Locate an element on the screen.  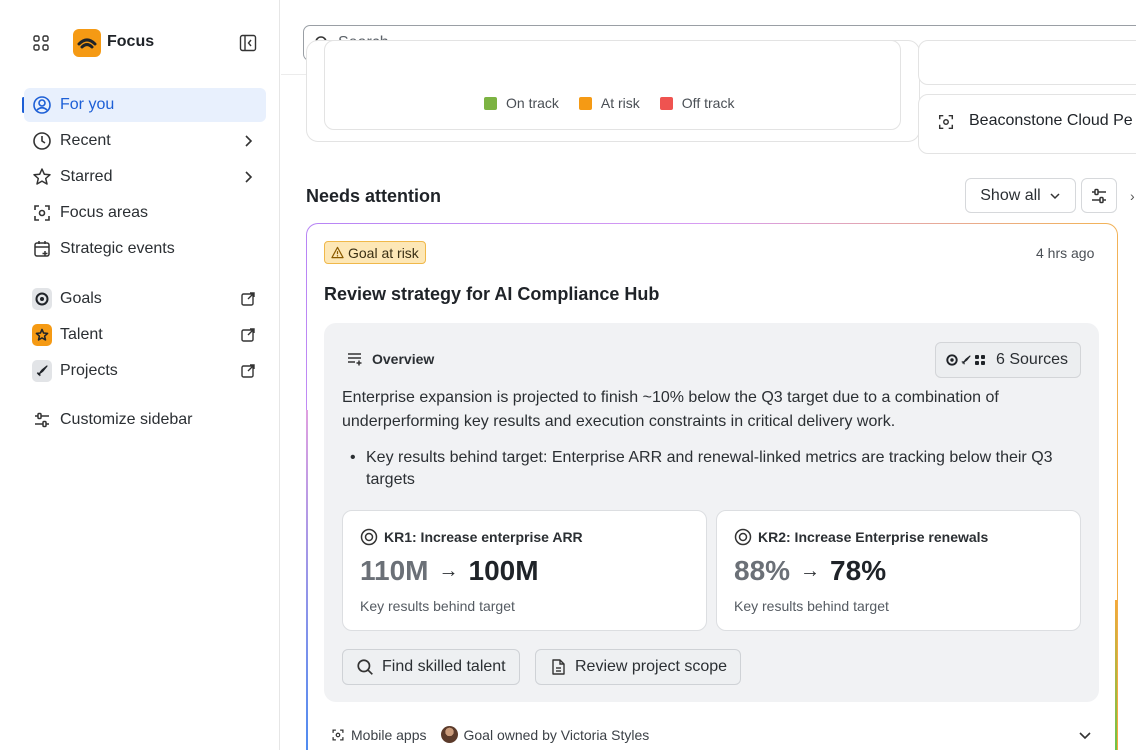
legend-item-off-track: Off track is located at coordinates (697, 103).